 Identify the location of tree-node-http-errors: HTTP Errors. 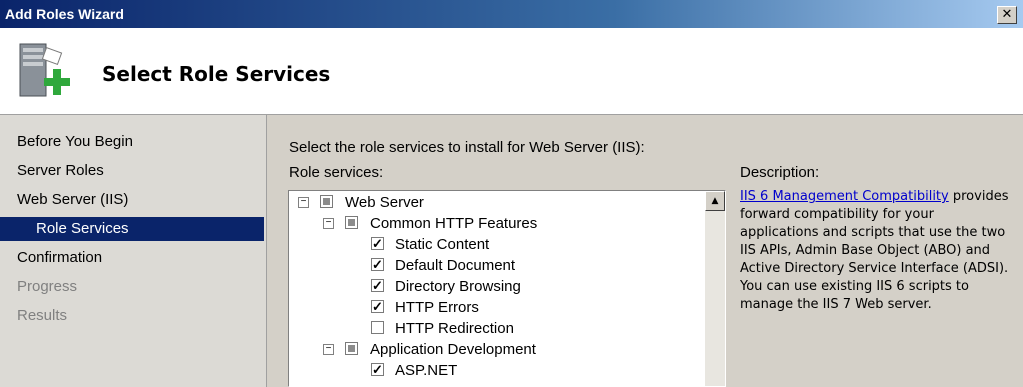
(494, 307).